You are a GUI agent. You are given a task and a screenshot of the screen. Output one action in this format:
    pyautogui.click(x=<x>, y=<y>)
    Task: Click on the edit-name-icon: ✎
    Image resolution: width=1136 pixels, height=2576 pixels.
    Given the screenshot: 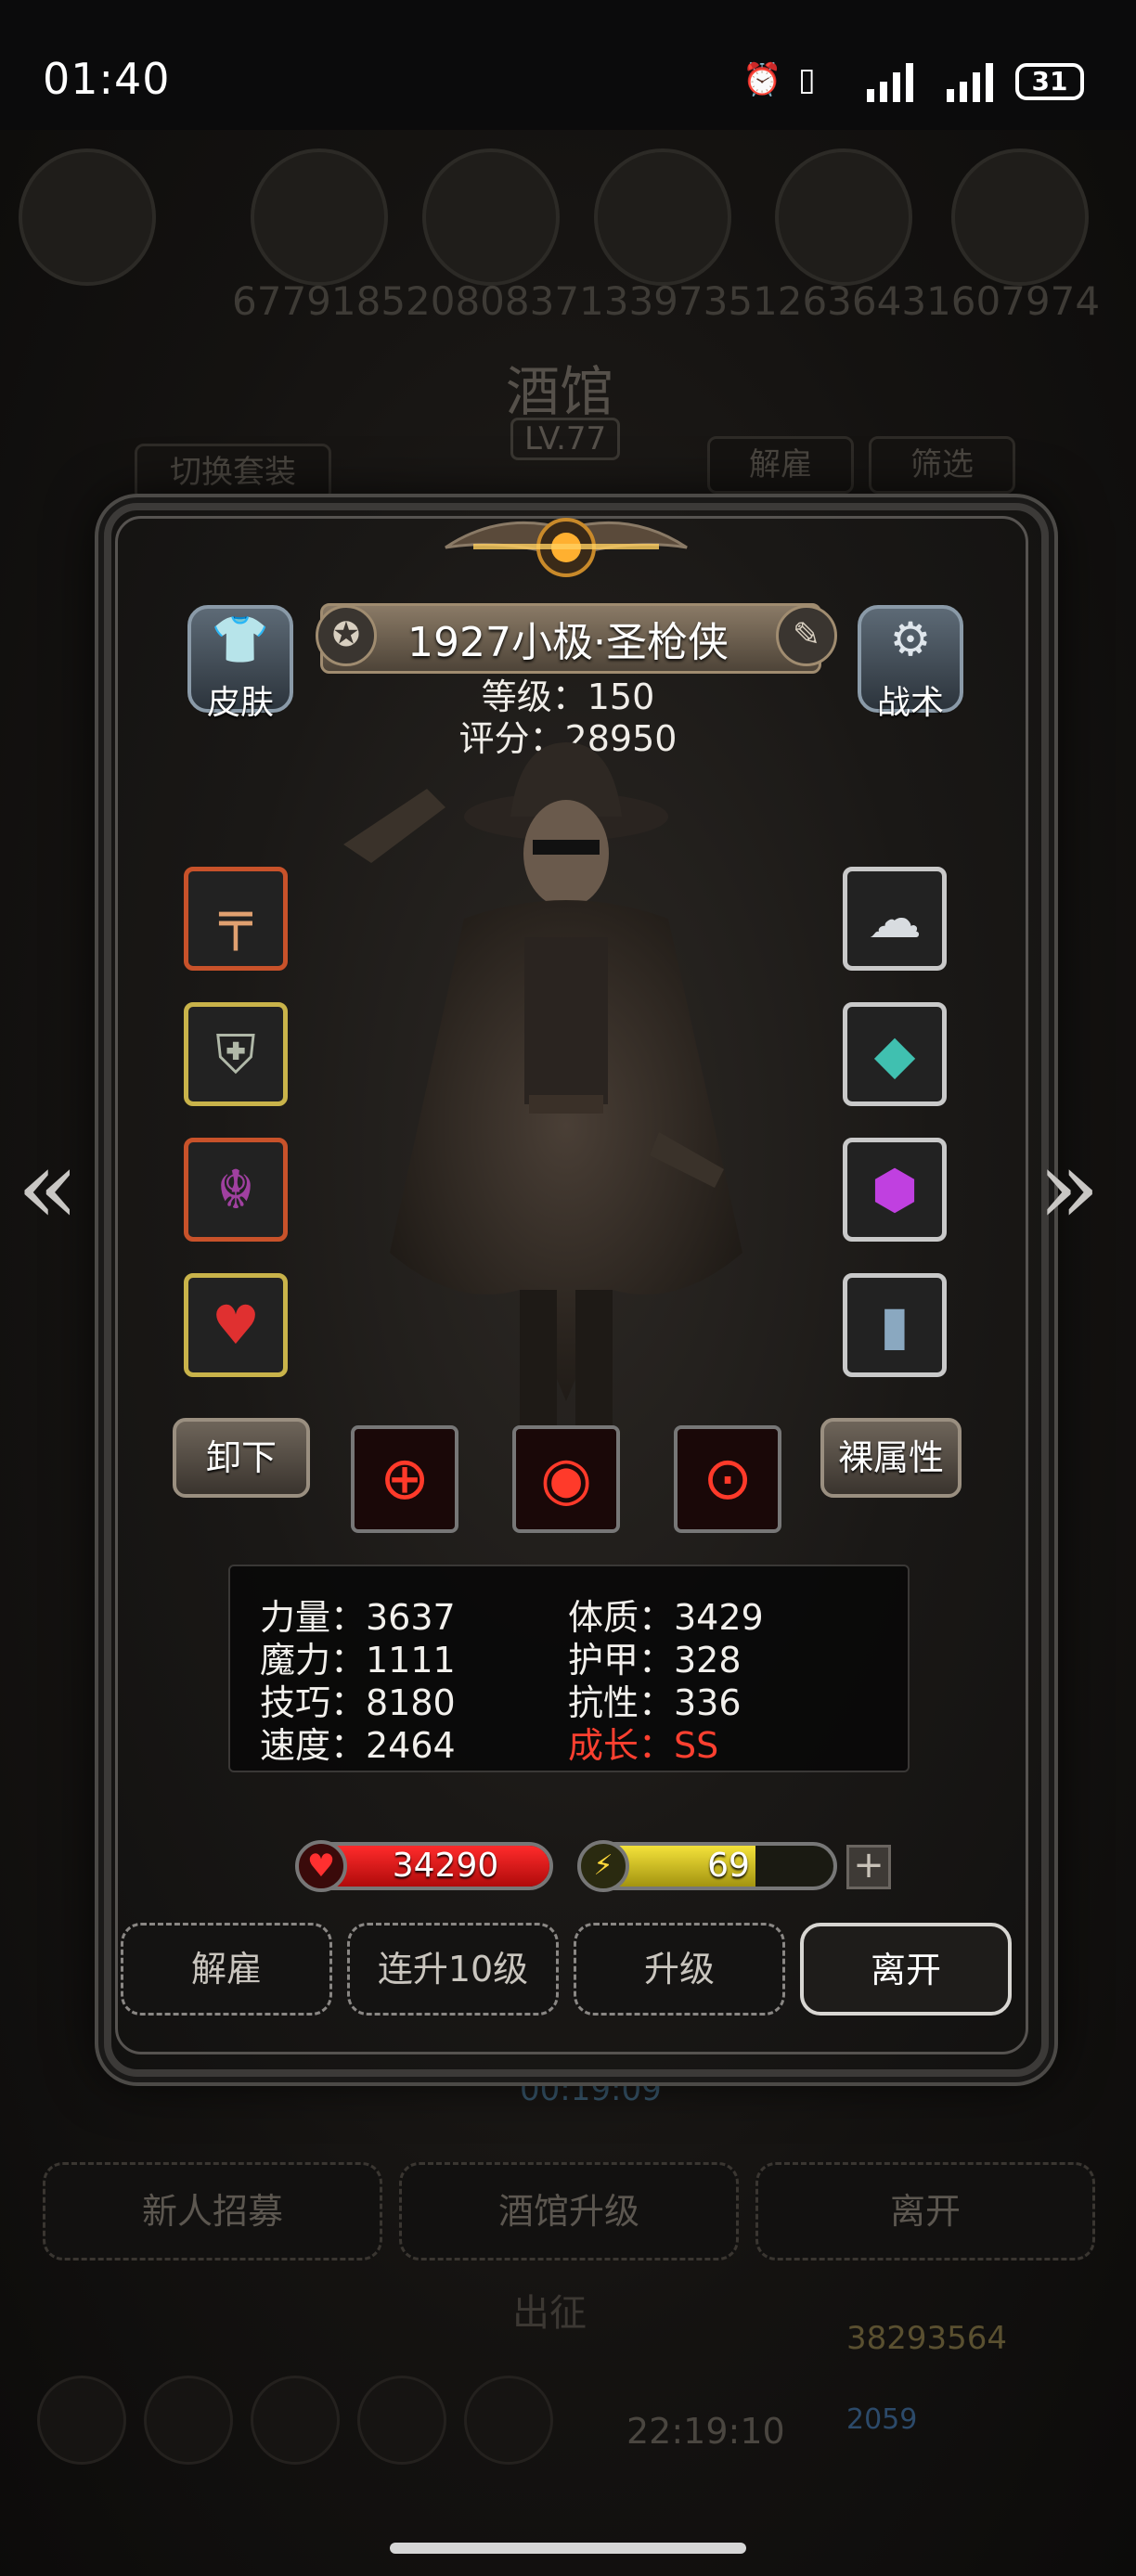 What is the action you would take?
    pyautogui.click(x=806, y=635)
    